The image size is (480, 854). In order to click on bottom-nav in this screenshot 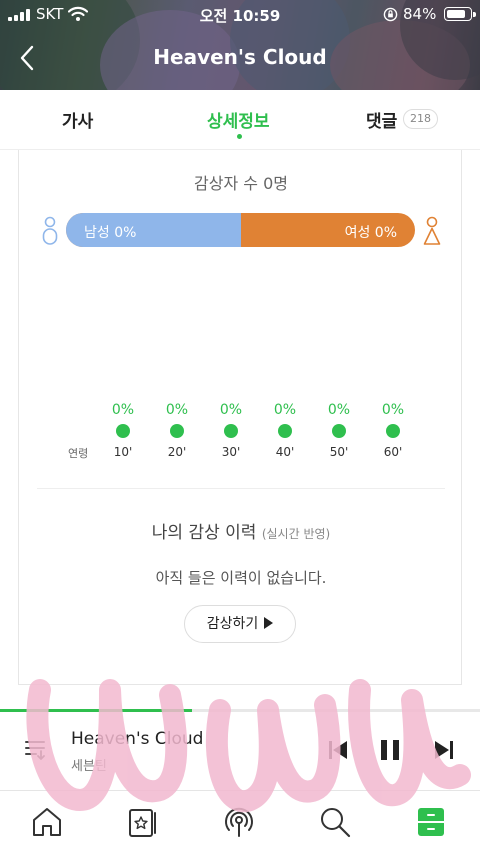, I will do `click(240, 822)`.